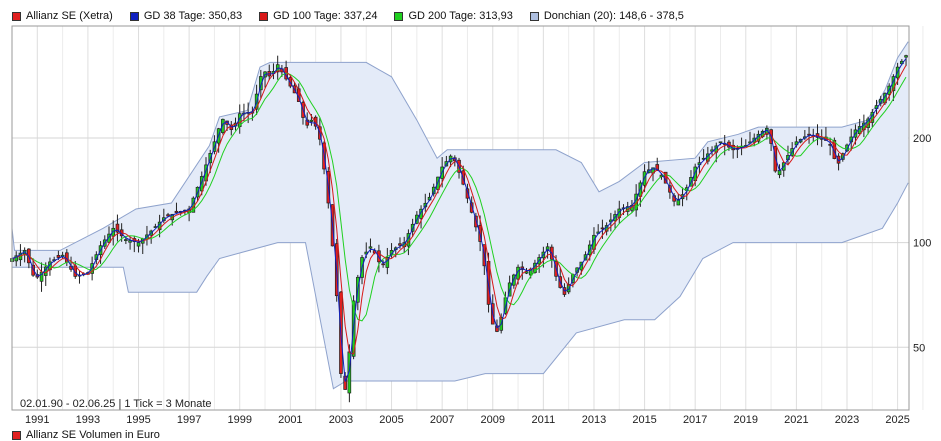  Describe the element at coordinates (695, 420) in the screenshot. I see `x-tick-label: 2017` at that location.